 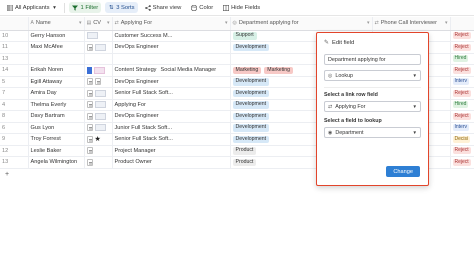 I want to click on name-cell: Maxi McAfee, so click(x=56, y=47).